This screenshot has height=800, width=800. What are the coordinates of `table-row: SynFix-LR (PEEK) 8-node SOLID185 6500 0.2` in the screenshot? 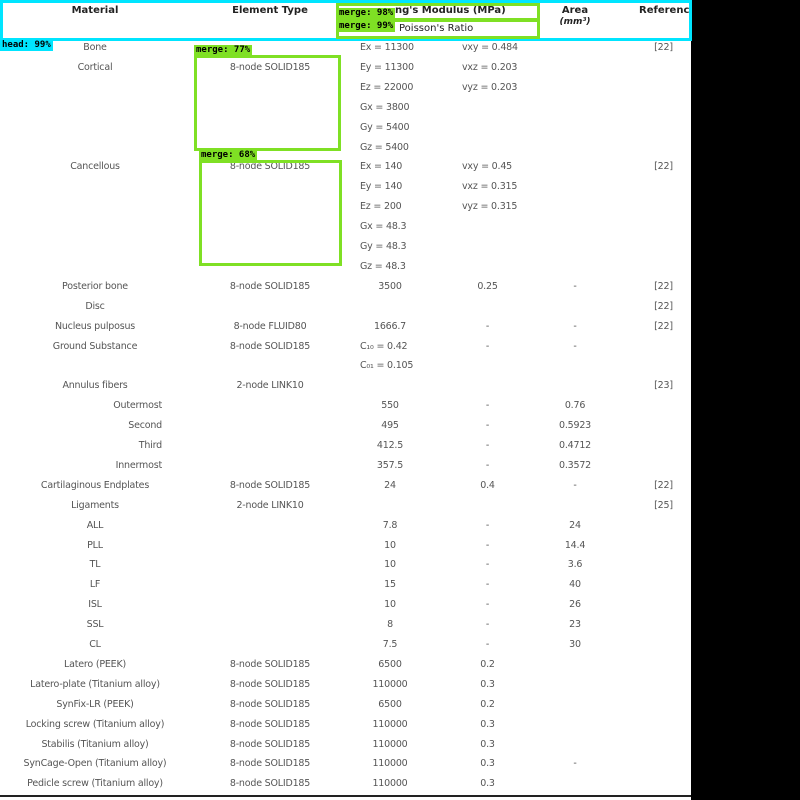 It's located at (345, 707).